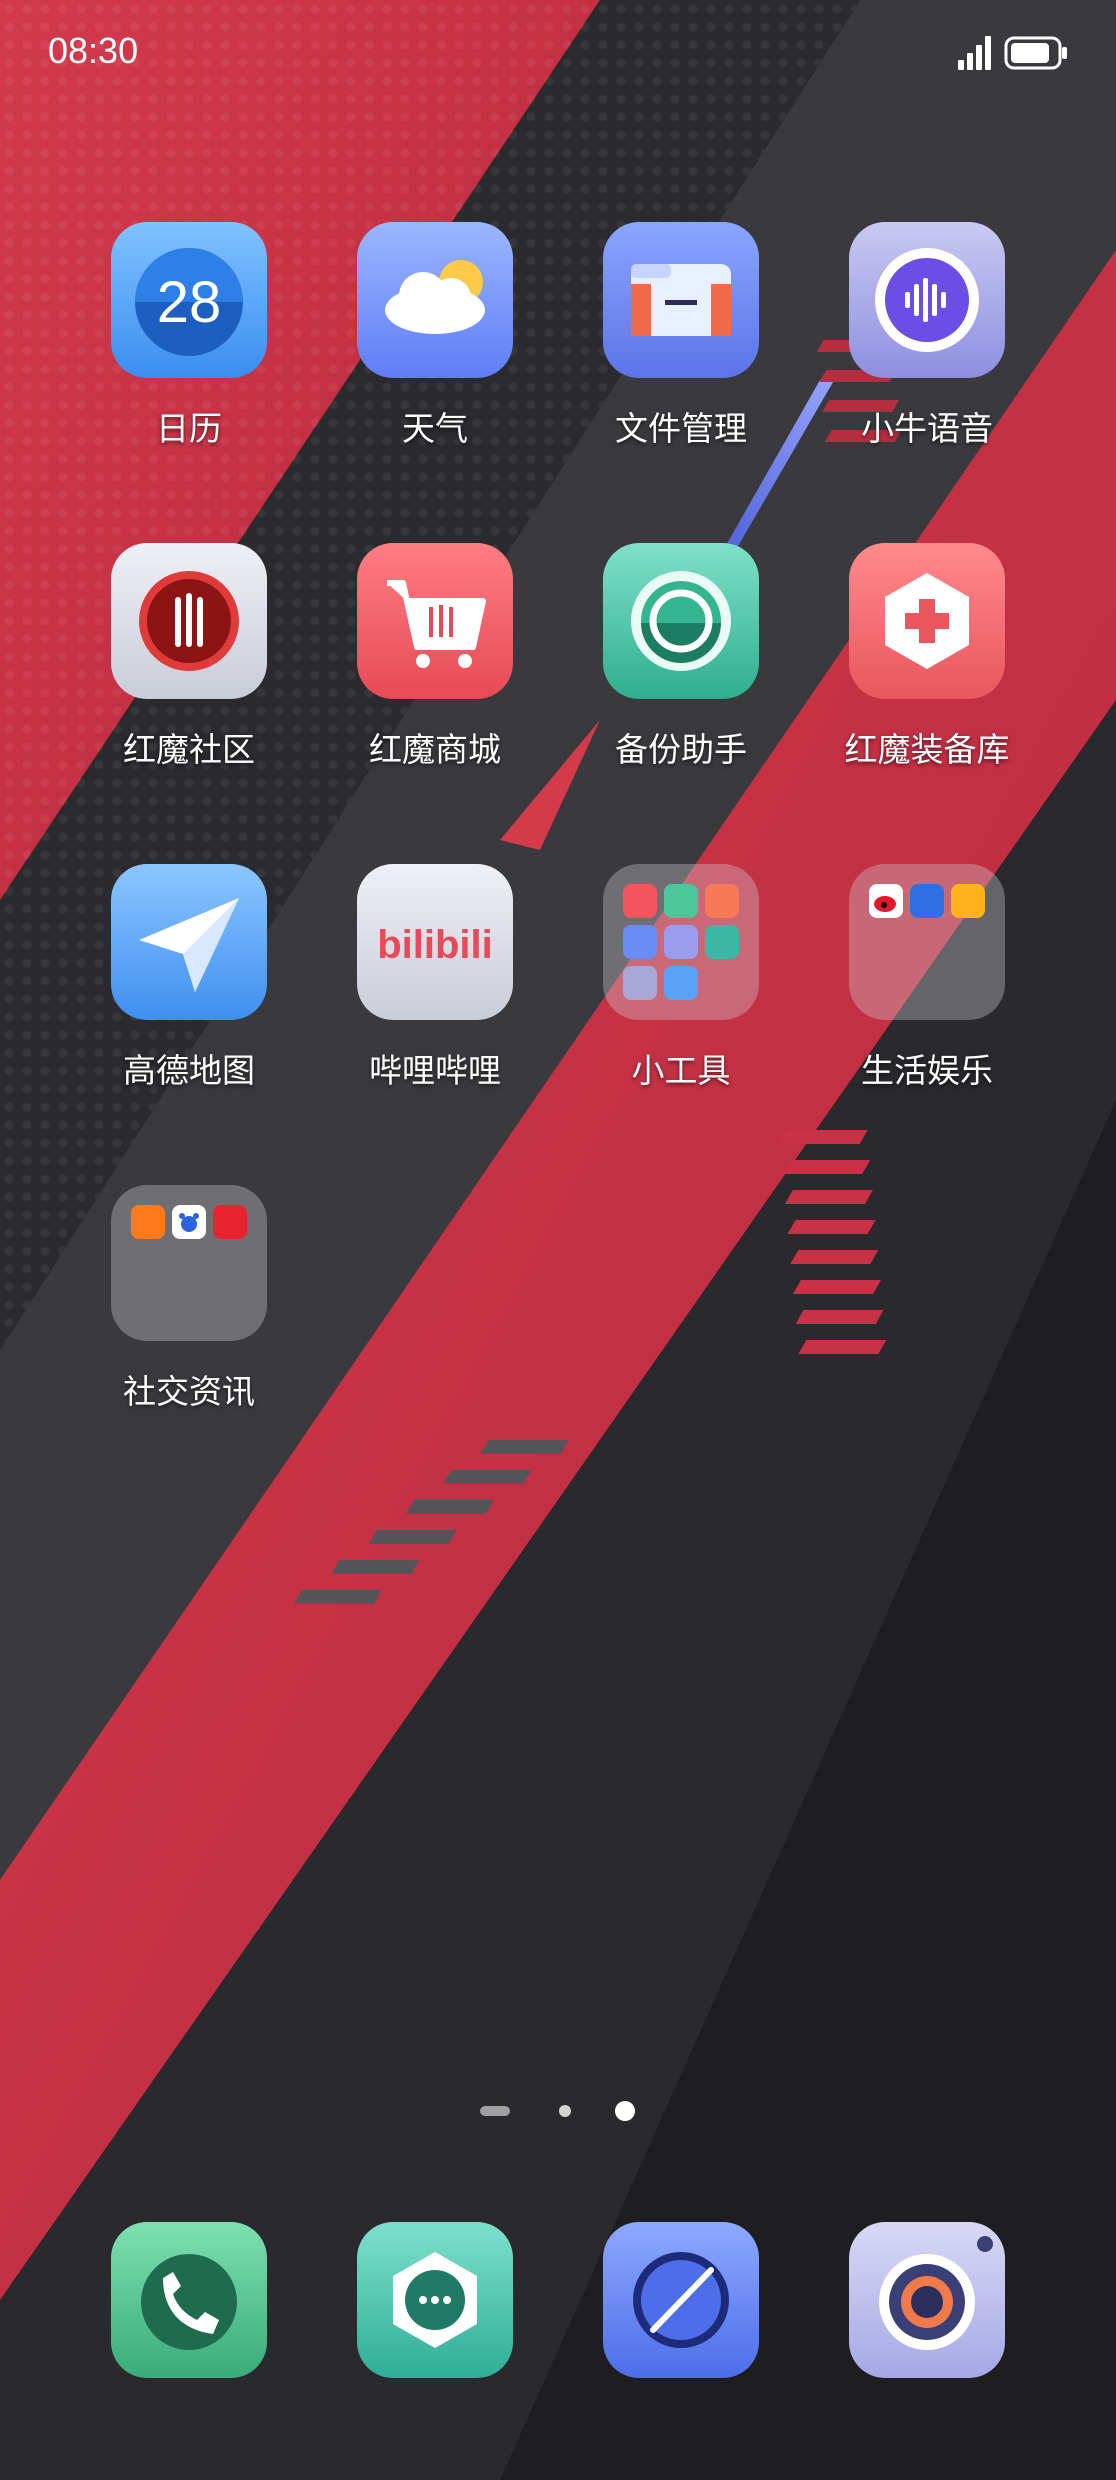 This screenshot has width=1116, height=2480. I want to click on app-redmagic-store: 红魔商城, so click(435, 657).